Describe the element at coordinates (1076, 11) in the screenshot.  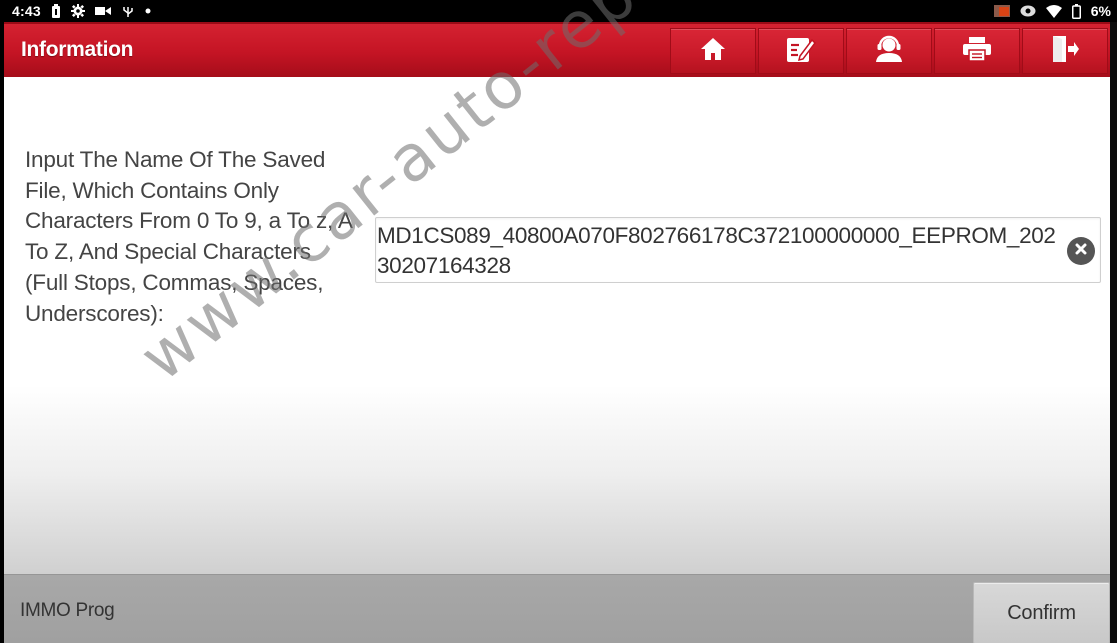
I see `battery-icon` at that location.